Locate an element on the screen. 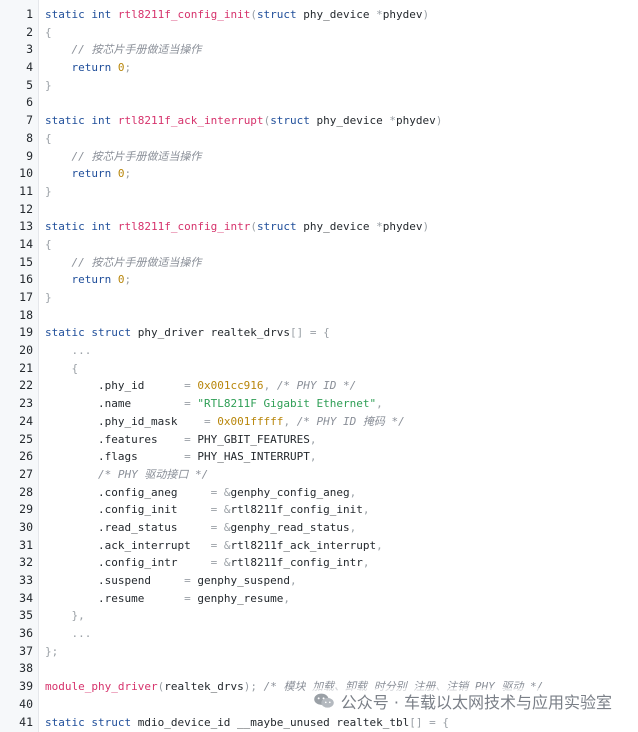  code-token: // 按芯片手册做适当操作 is located at coordinates (136, 156).